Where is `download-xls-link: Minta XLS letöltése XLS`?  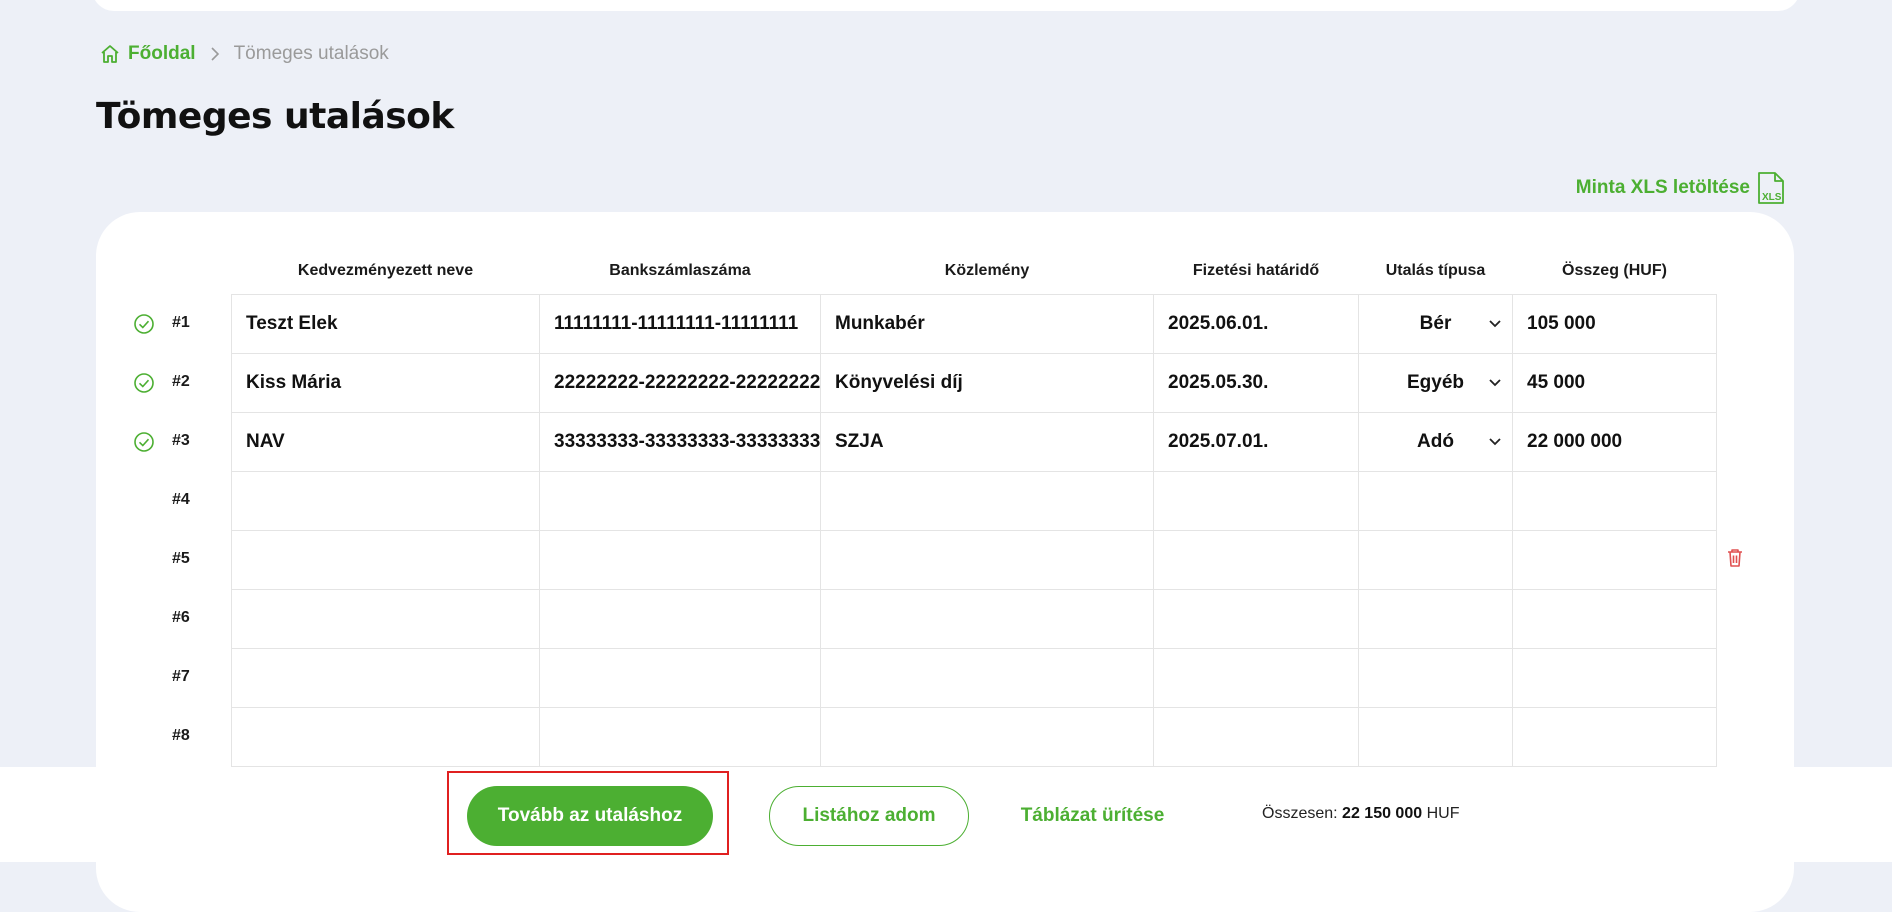 download-xls-link: Minta XLS letöltése XLS is located at coordinates (1681, 188).